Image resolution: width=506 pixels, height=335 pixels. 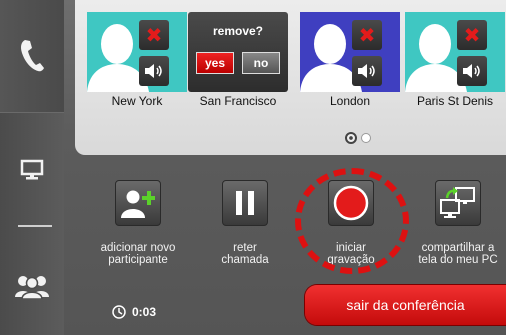 What do you see at coordinates (238, 31) in the screenshot?
I see `remove-question: remove?` at bounding box center [238, 31].